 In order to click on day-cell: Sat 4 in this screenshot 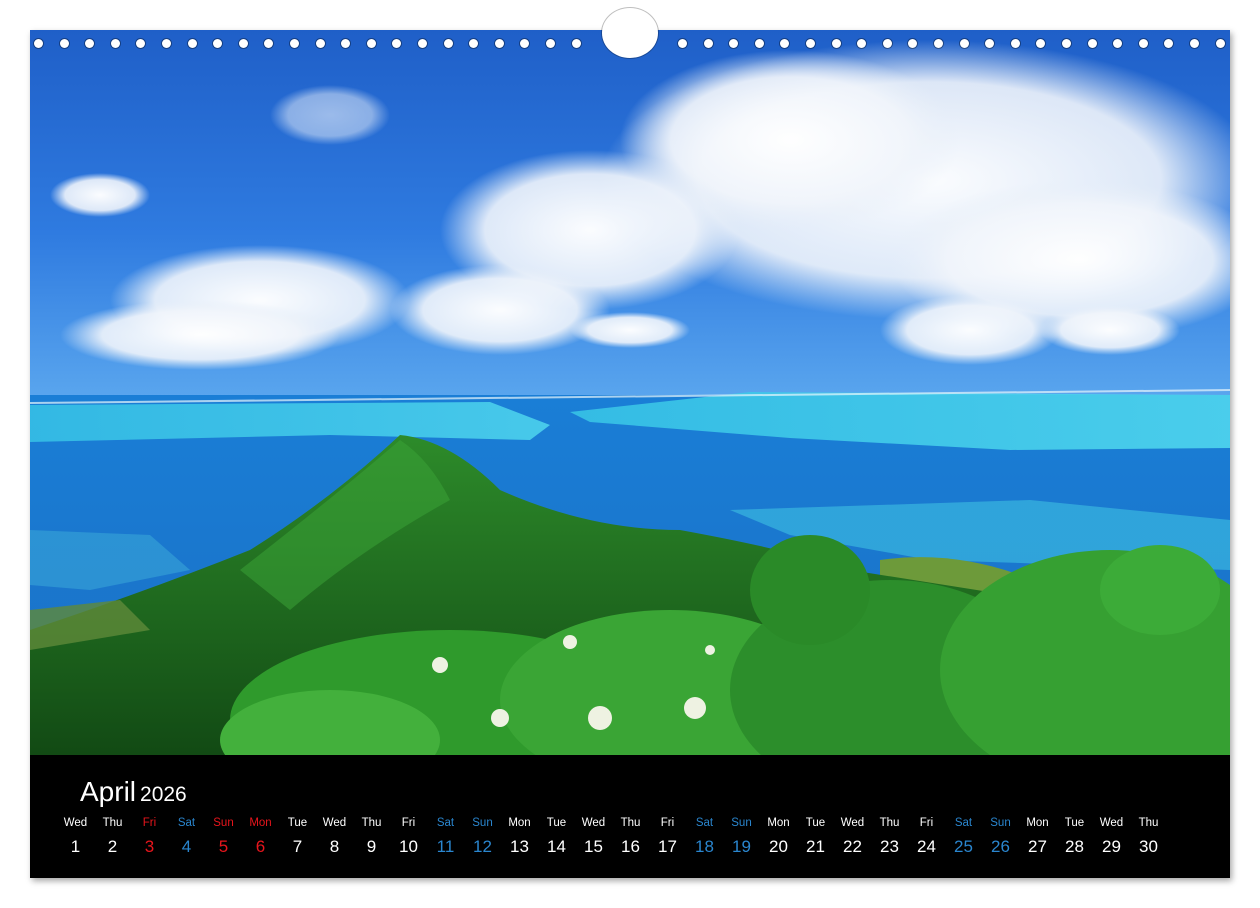, I will do `click(186, 837)`.